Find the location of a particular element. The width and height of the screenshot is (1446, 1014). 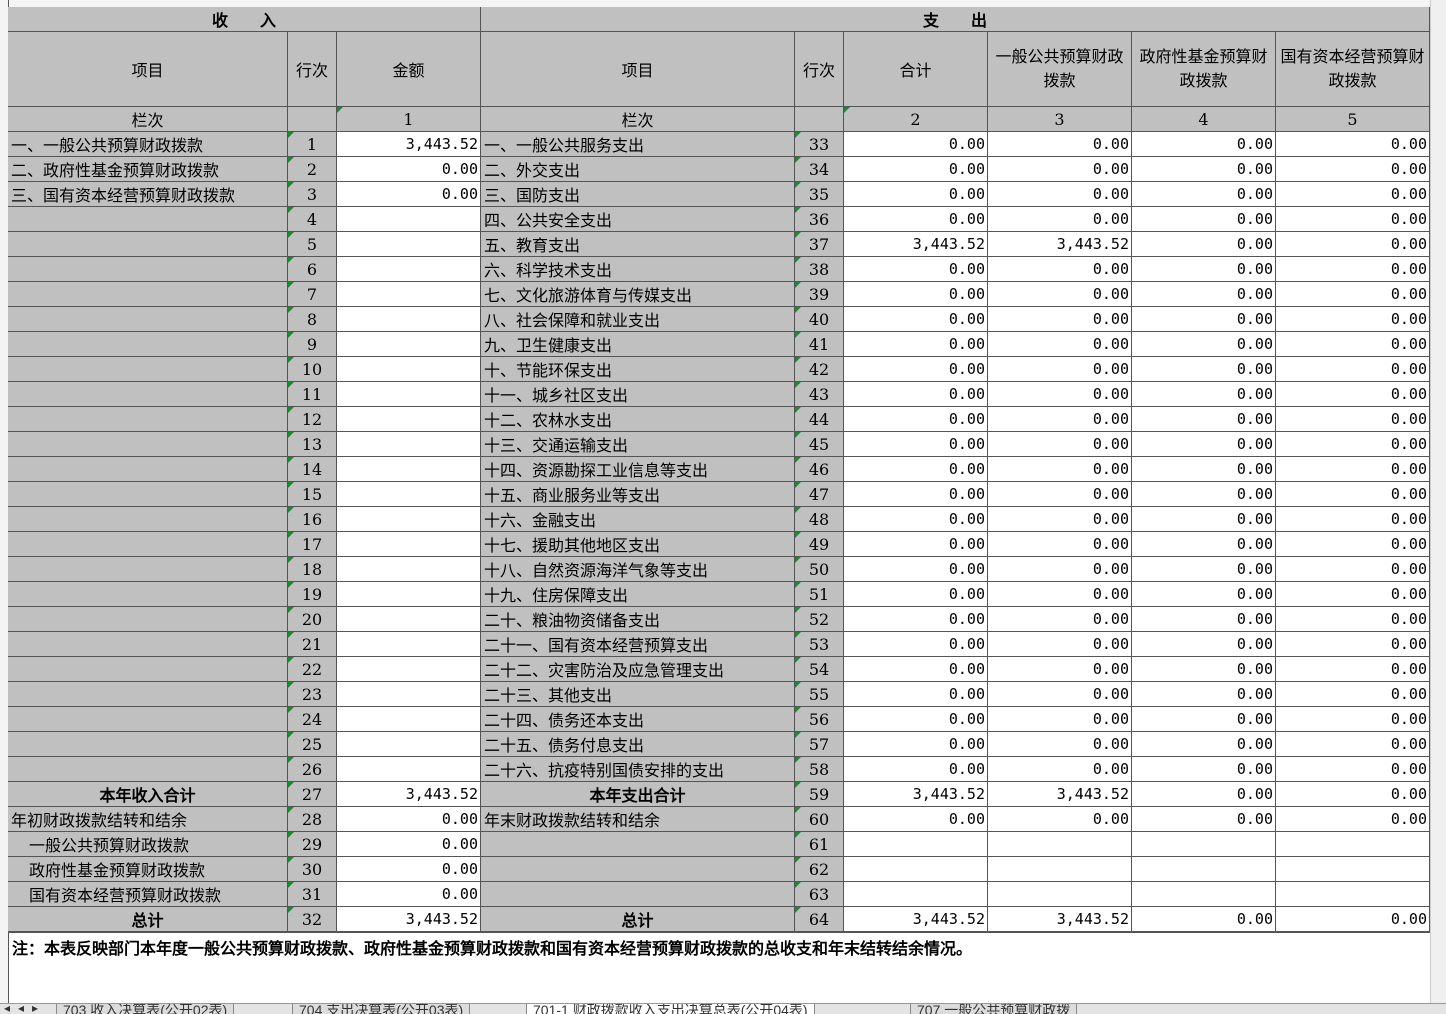

expense-item-label: 二十、粮油物资储备支出 is located at coordinates (638, 619).